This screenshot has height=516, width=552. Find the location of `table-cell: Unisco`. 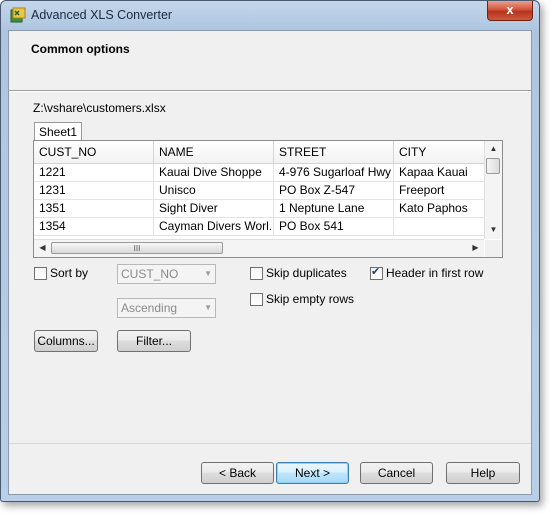

table-cell: Unisco is located at coordinates (214, 190).